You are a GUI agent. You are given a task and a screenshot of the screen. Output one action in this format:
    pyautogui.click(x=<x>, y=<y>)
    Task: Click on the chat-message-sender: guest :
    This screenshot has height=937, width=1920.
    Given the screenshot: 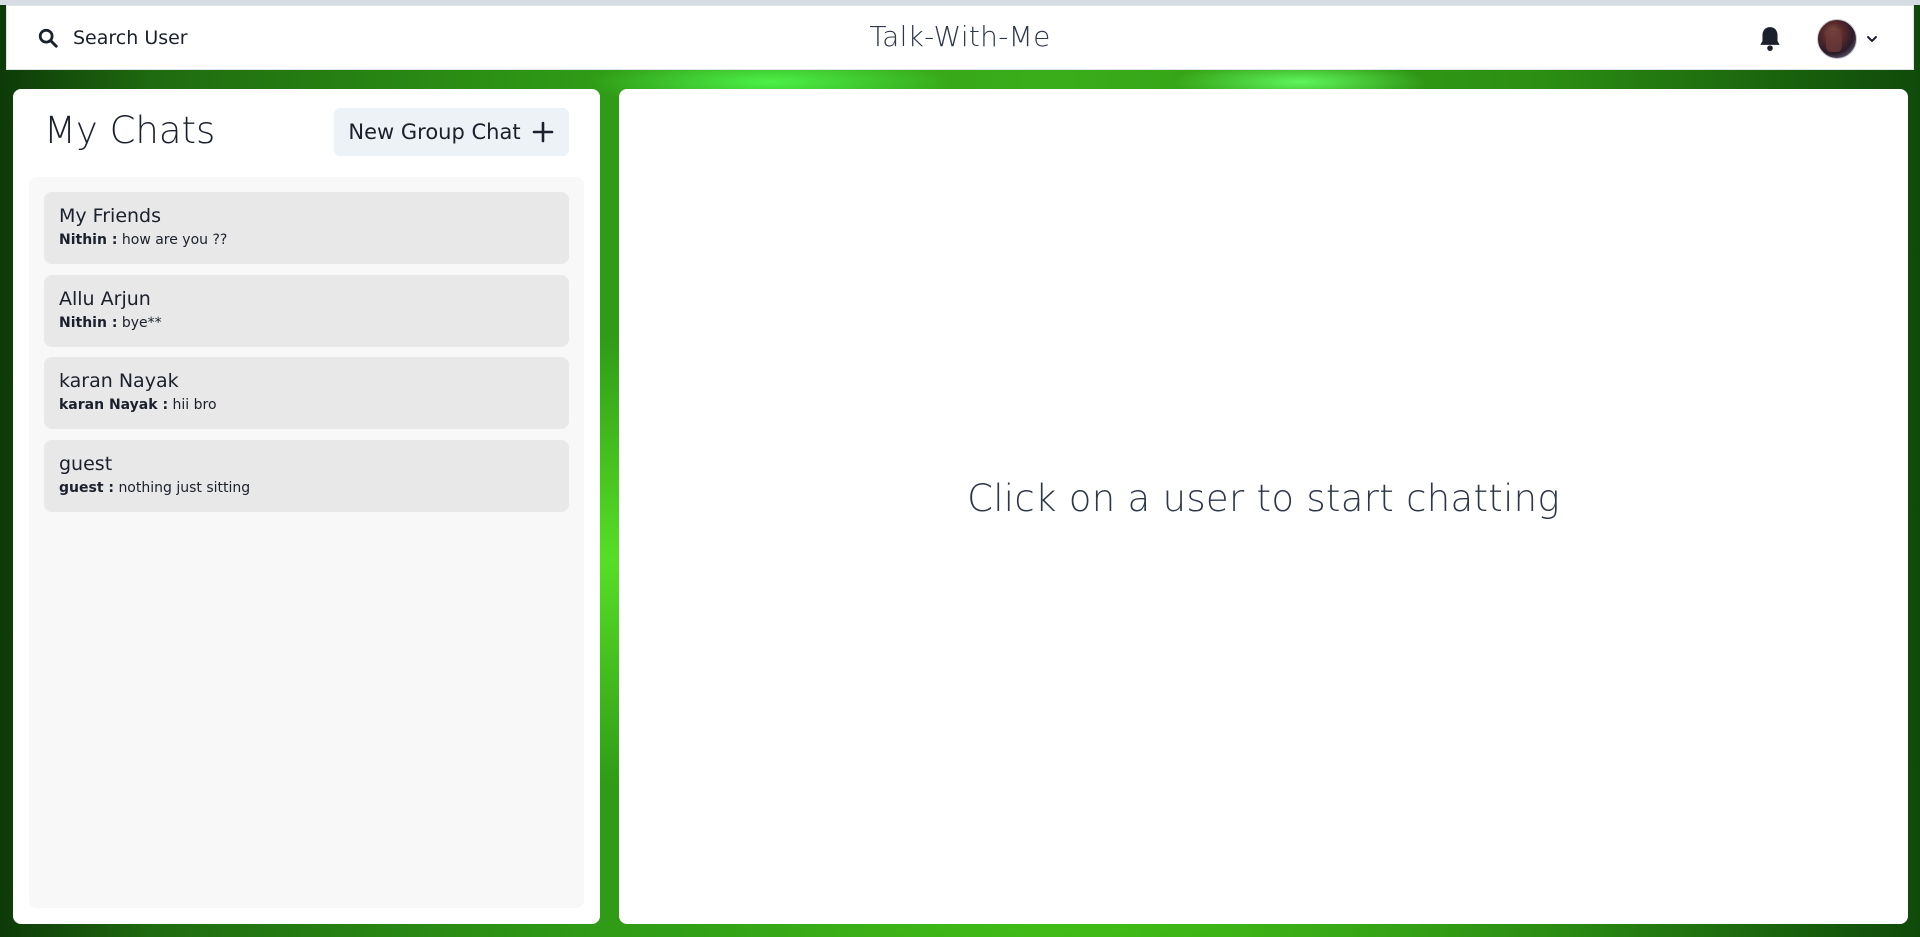 What is the action you would take?
    pyautogui.click(x=86, y=488)
    